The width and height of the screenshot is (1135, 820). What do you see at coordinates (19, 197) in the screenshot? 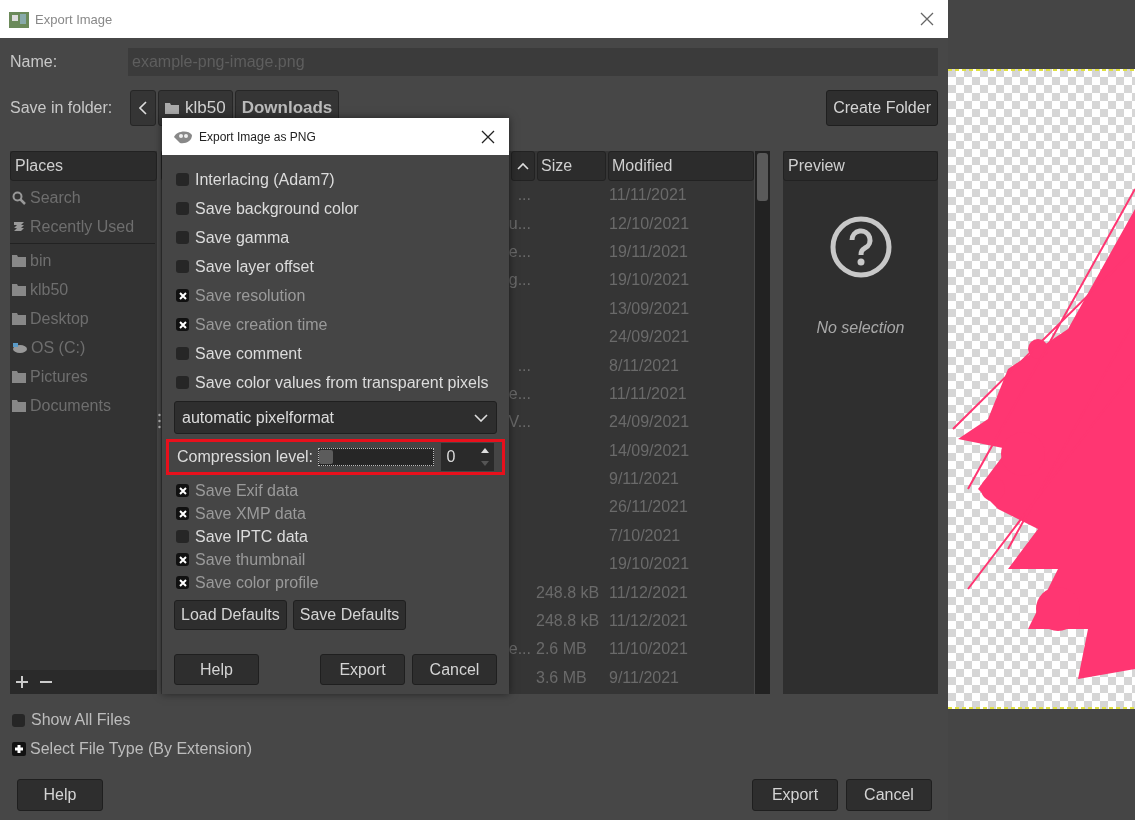
I see `magnifier-icon` at bounding box center [19, 197].